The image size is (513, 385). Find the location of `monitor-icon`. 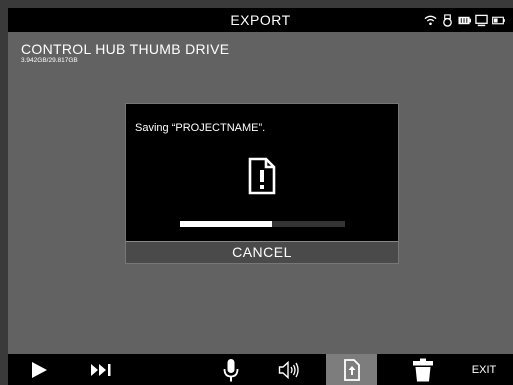

monitor-icon is located at coordinates (481, 20).